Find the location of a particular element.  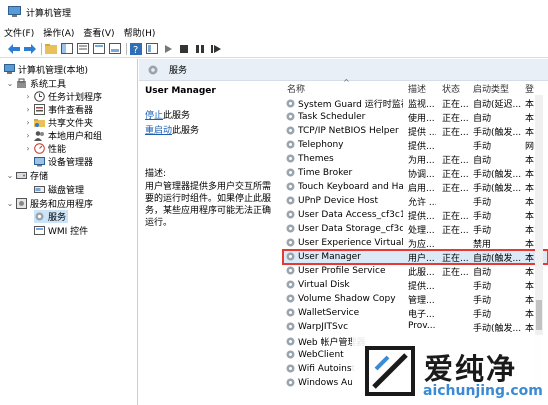

service-name-text: Themes is located at coordinates (316, 158).